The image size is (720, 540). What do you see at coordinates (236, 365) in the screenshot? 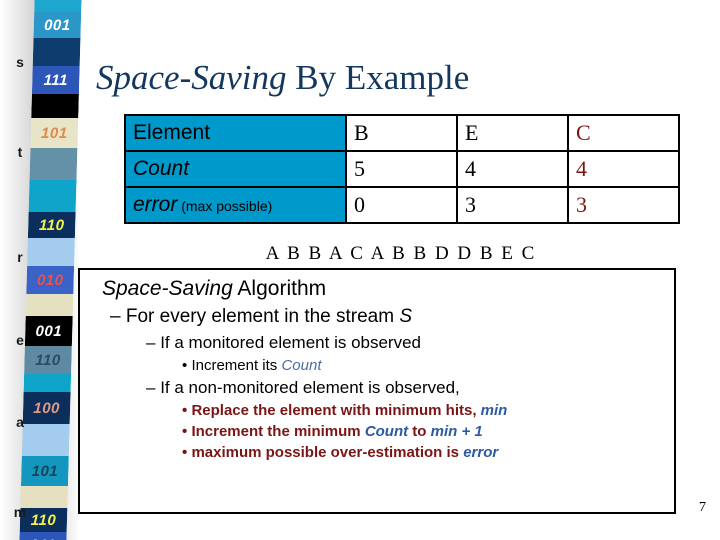
I see `bullet-increment-count-text: Increment its` at bounding box center [236, 365].